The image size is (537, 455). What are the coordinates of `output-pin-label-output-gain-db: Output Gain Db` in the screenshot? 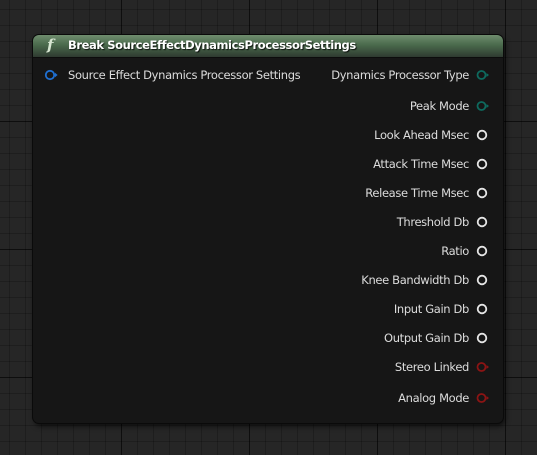 It's located at (426, 338).